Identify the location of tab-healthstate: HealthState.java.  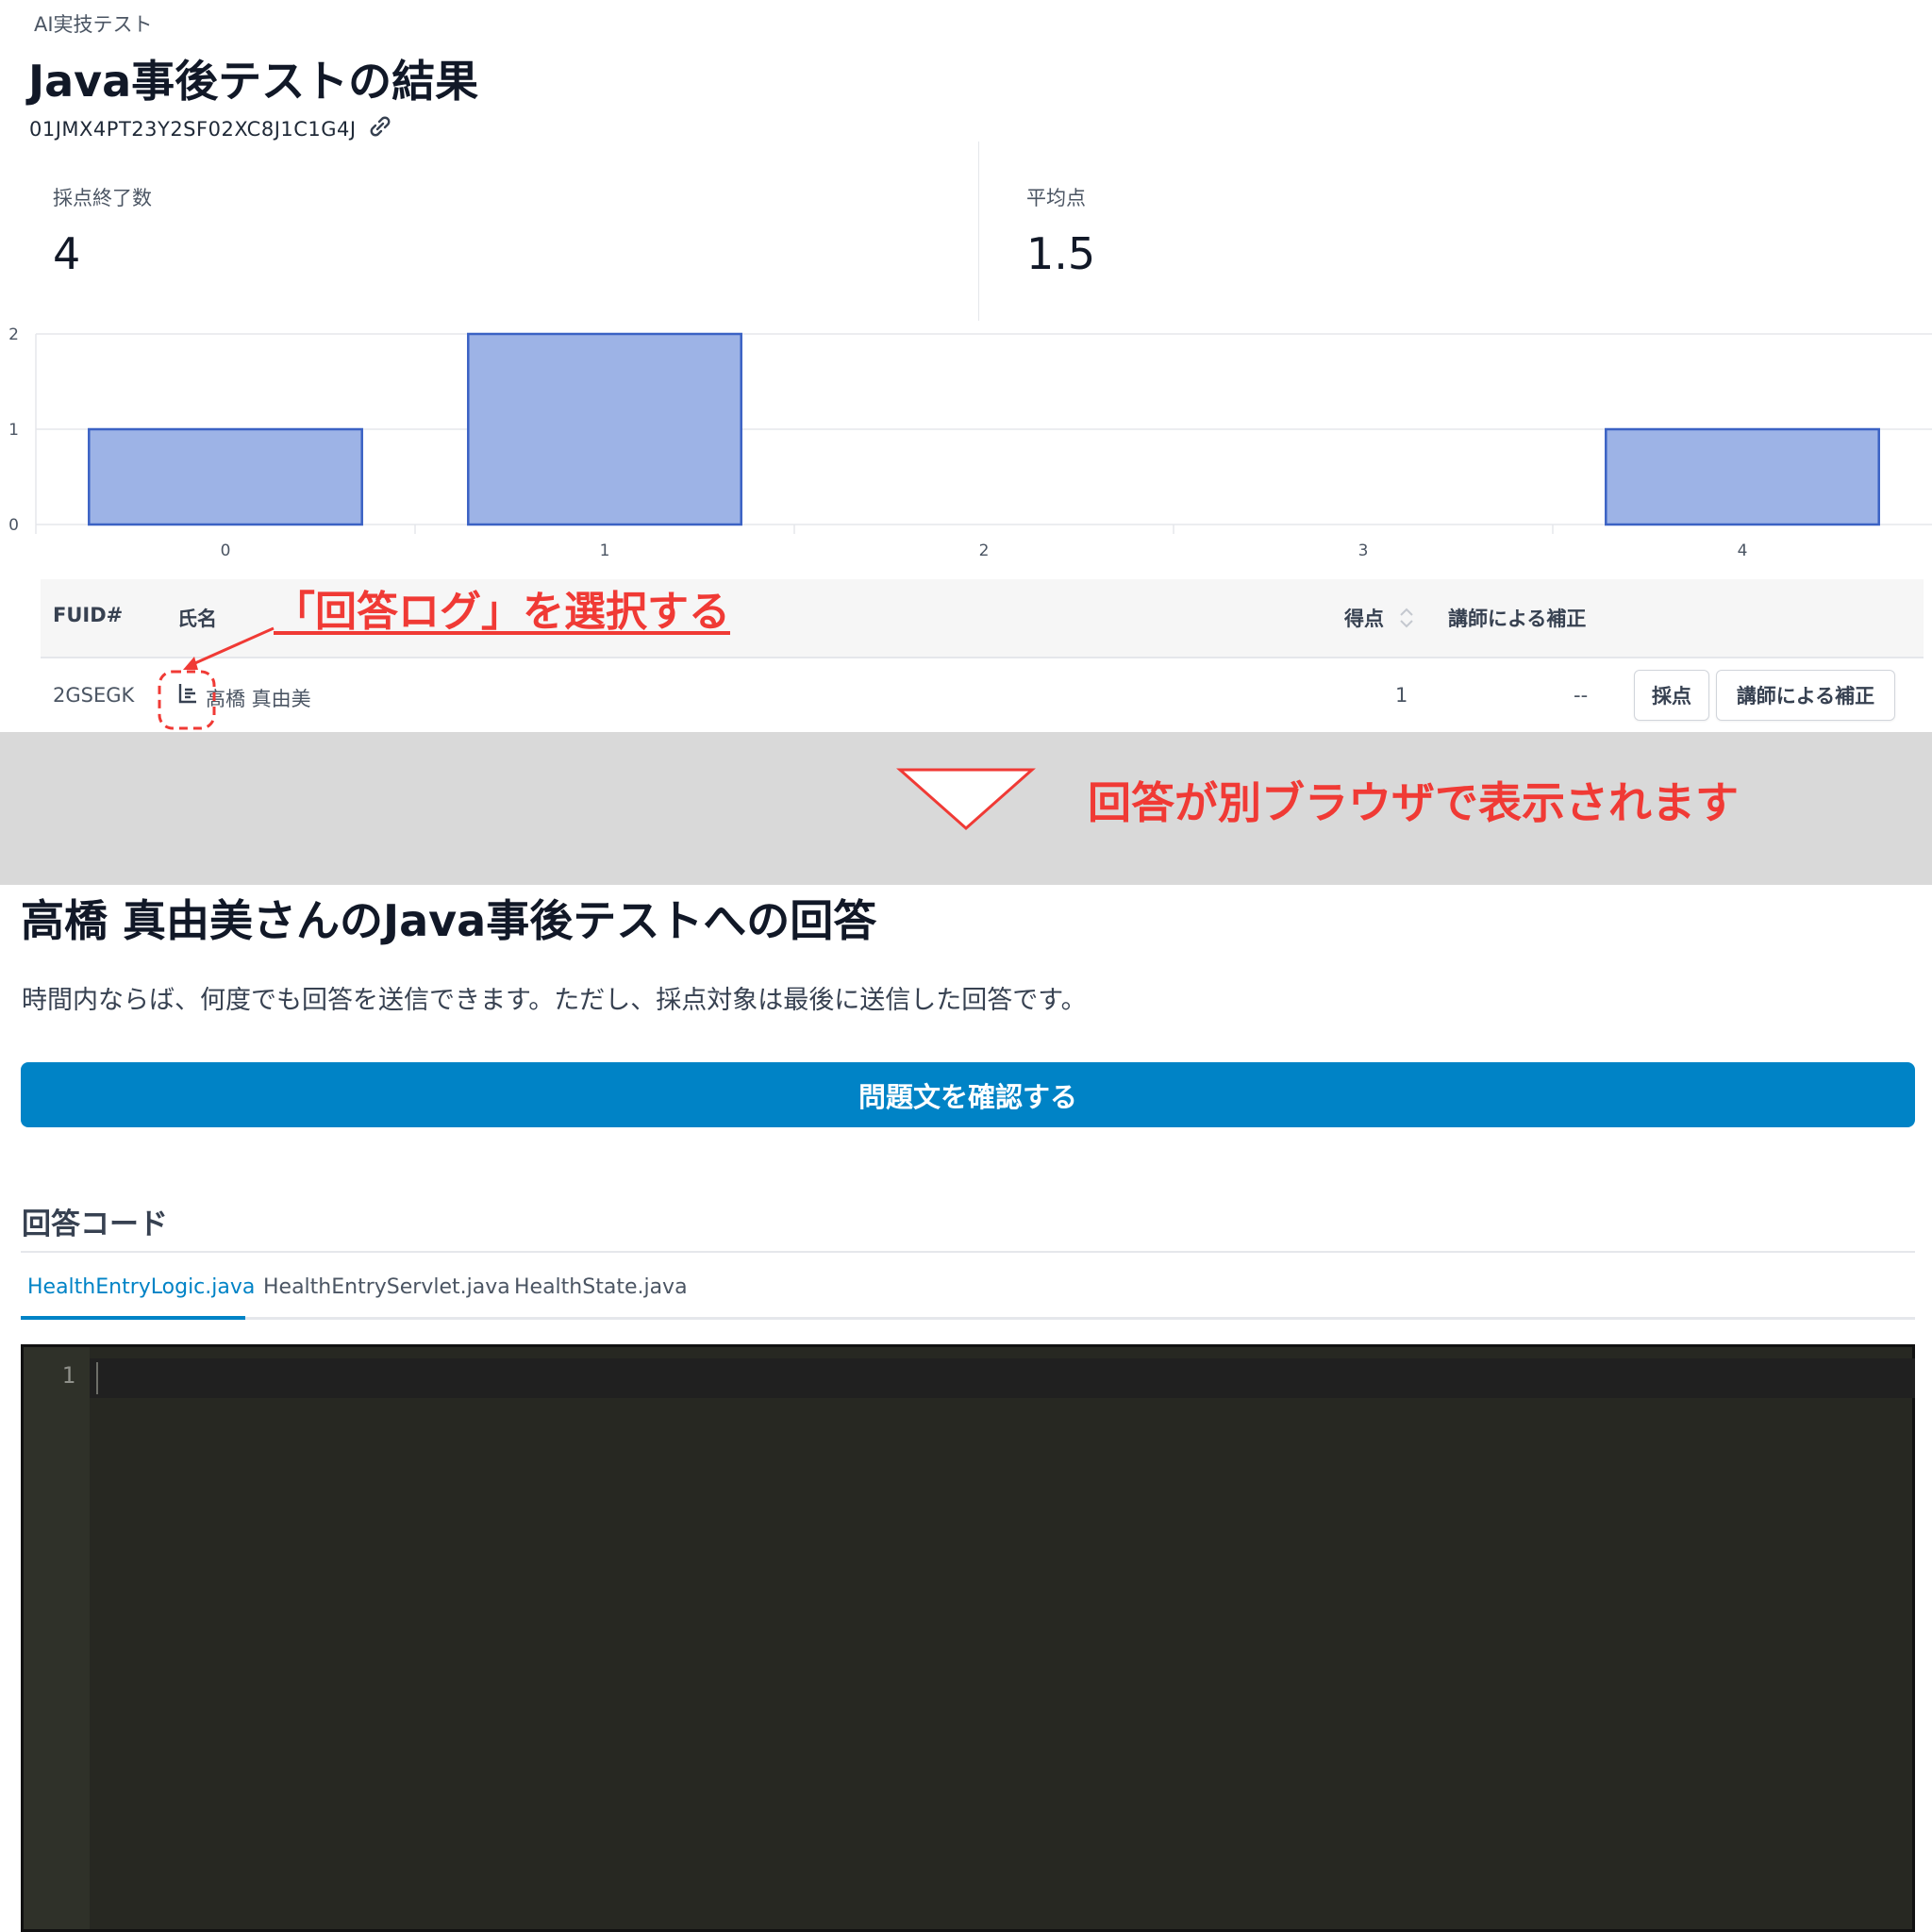
(601, 1287).